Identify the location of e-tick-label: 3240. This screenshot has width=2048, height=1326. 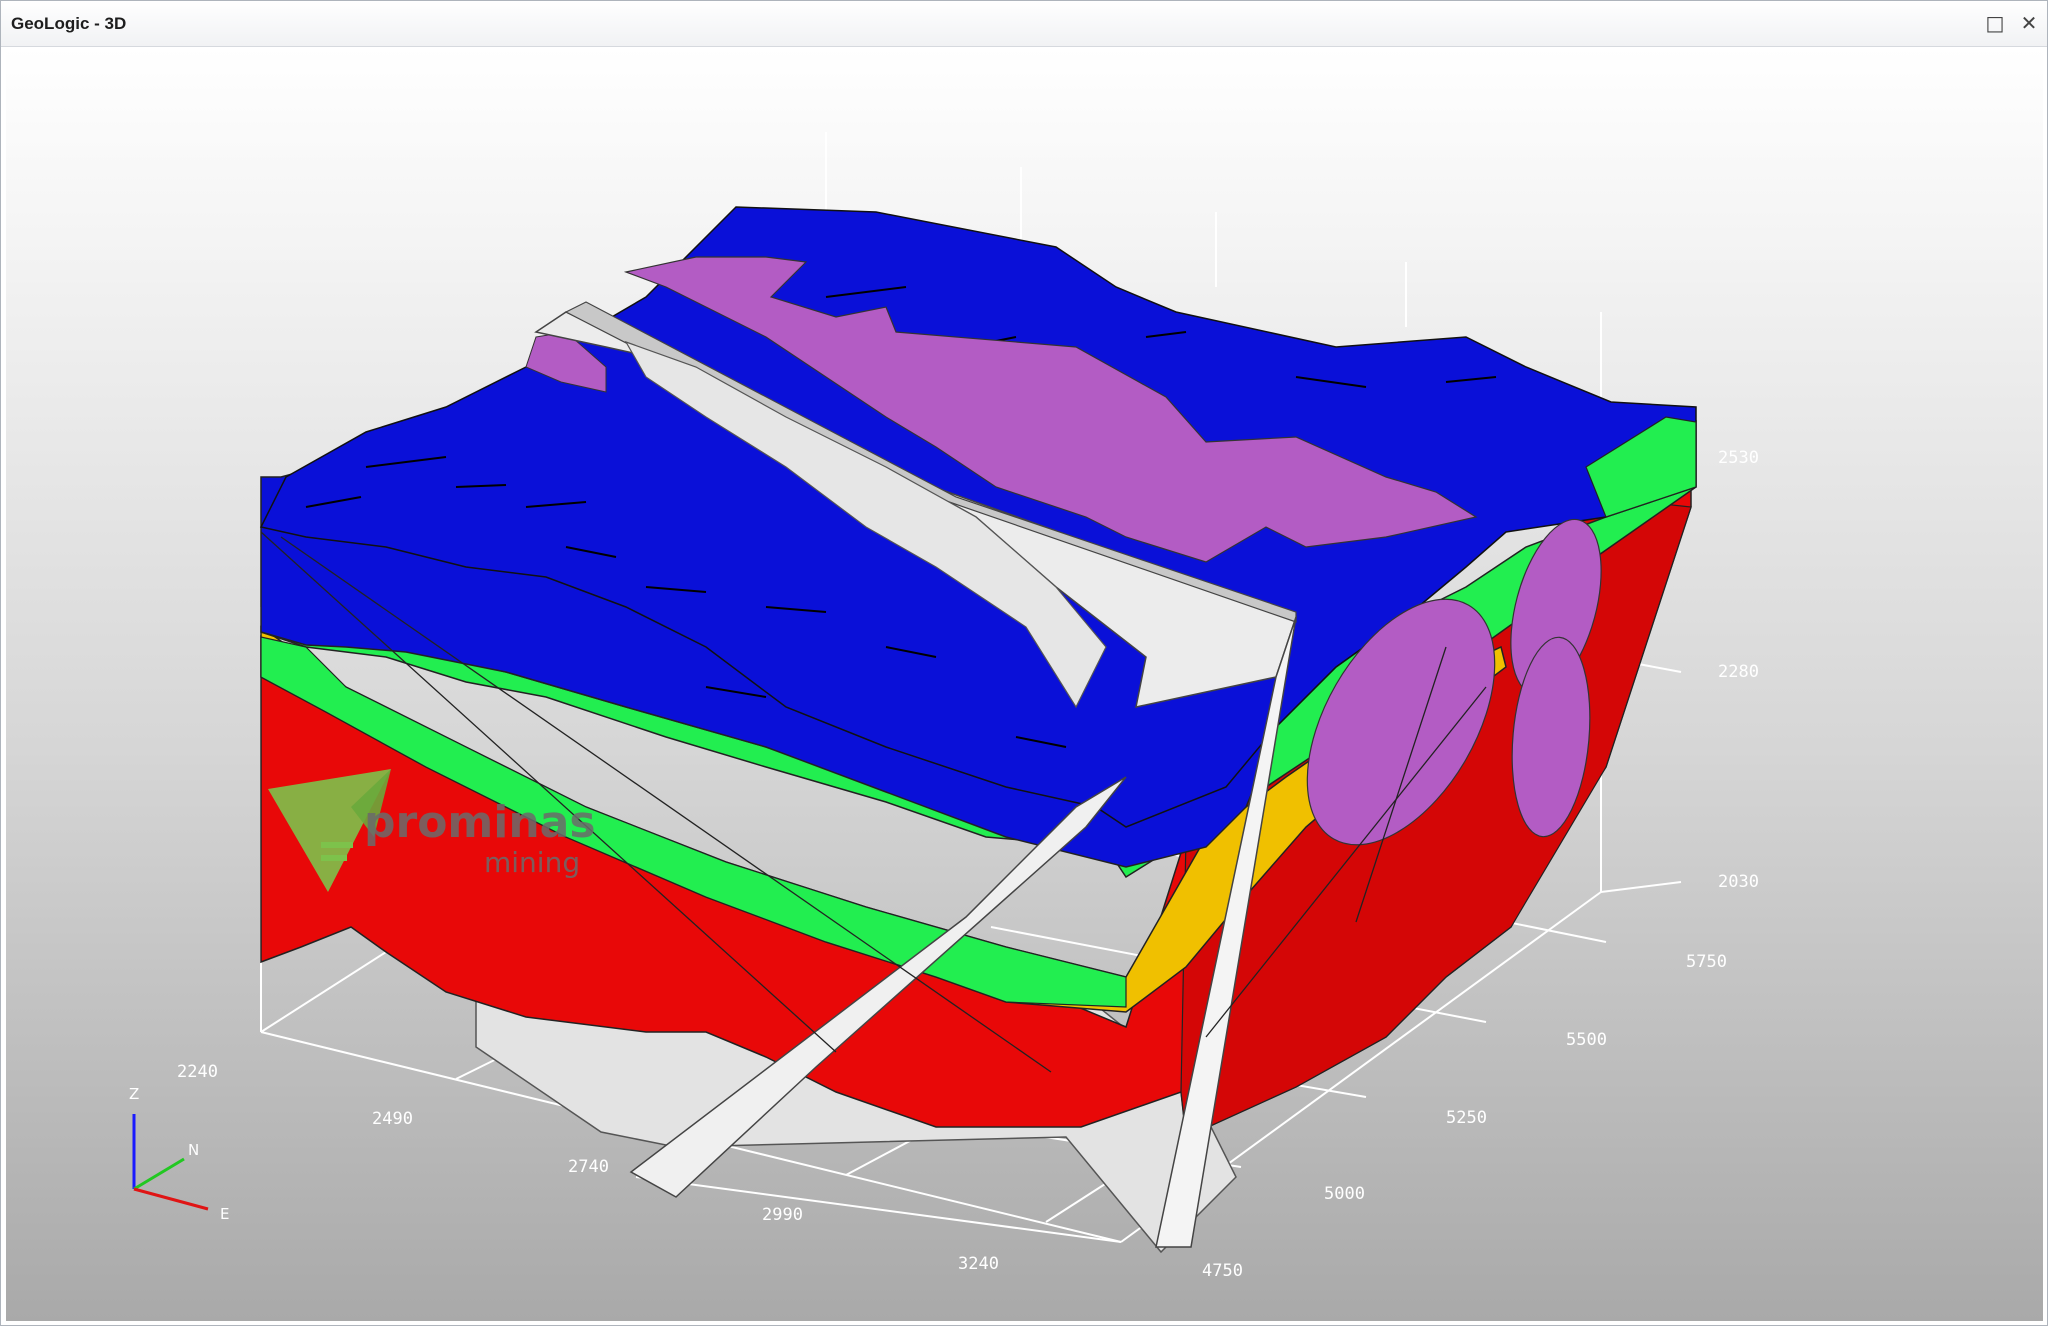
(978, 1264).